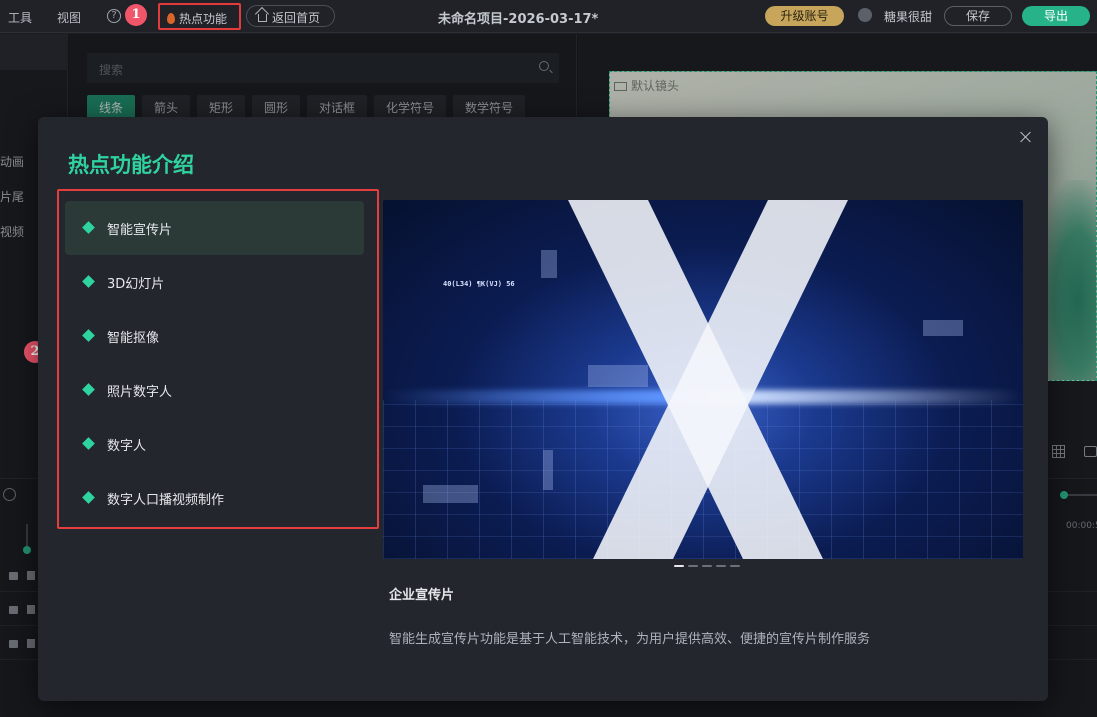 The height and width of the screenshot is (717, 1097). What do you see at coordinates (214, 282) in the screenshot?
I see `feature-item-3d-slides: 3D幻灯片` at bounding box center [214, 282].